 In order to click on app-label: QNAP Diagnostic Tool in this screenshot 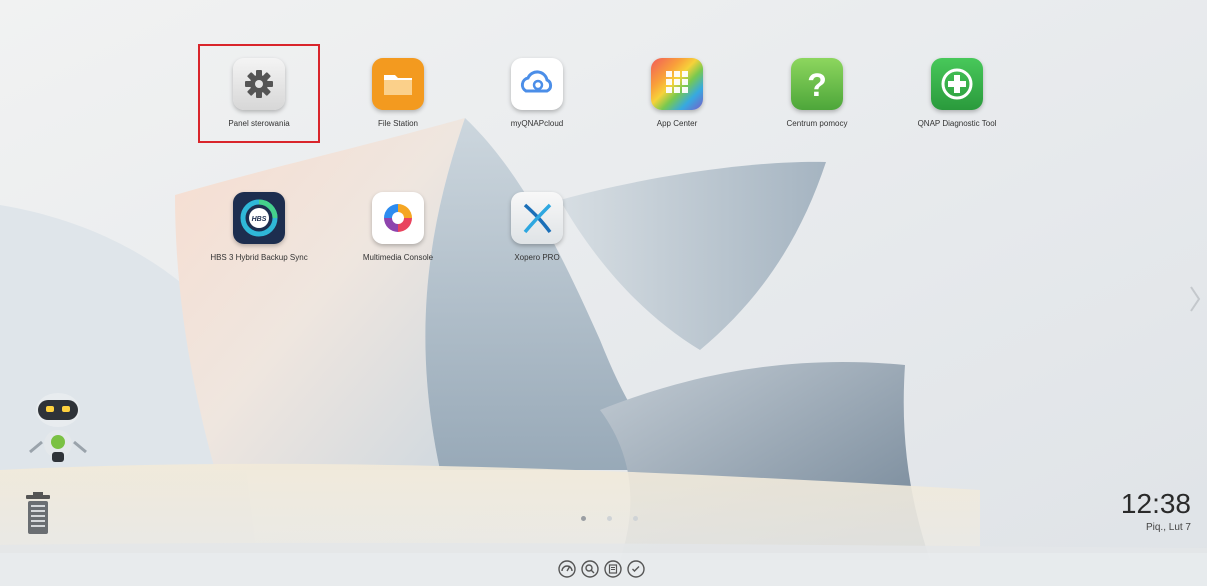, I will do `click(957, 123)`.